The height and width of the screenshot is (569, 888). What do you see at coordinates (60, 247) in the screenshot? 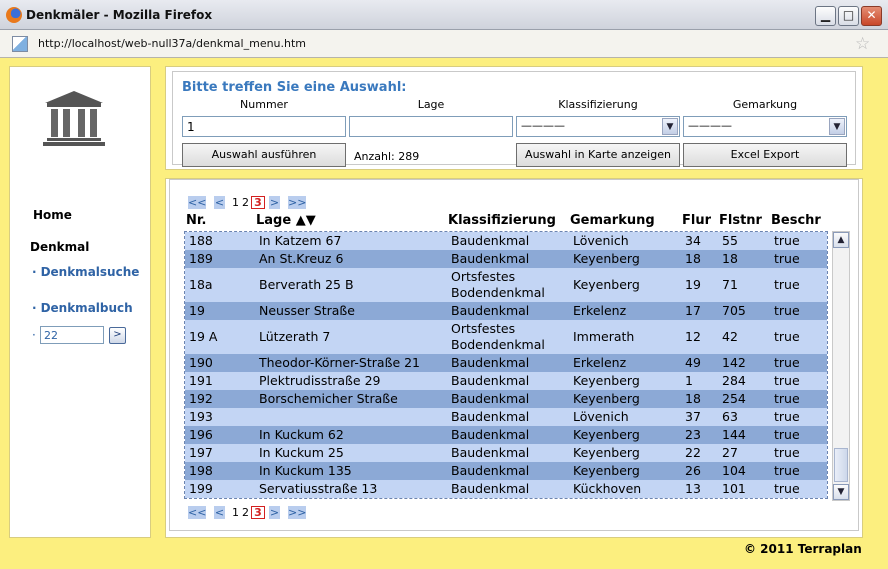
I see `nav-section-denkmal: Denkmal` at bounding box center [60, 247].